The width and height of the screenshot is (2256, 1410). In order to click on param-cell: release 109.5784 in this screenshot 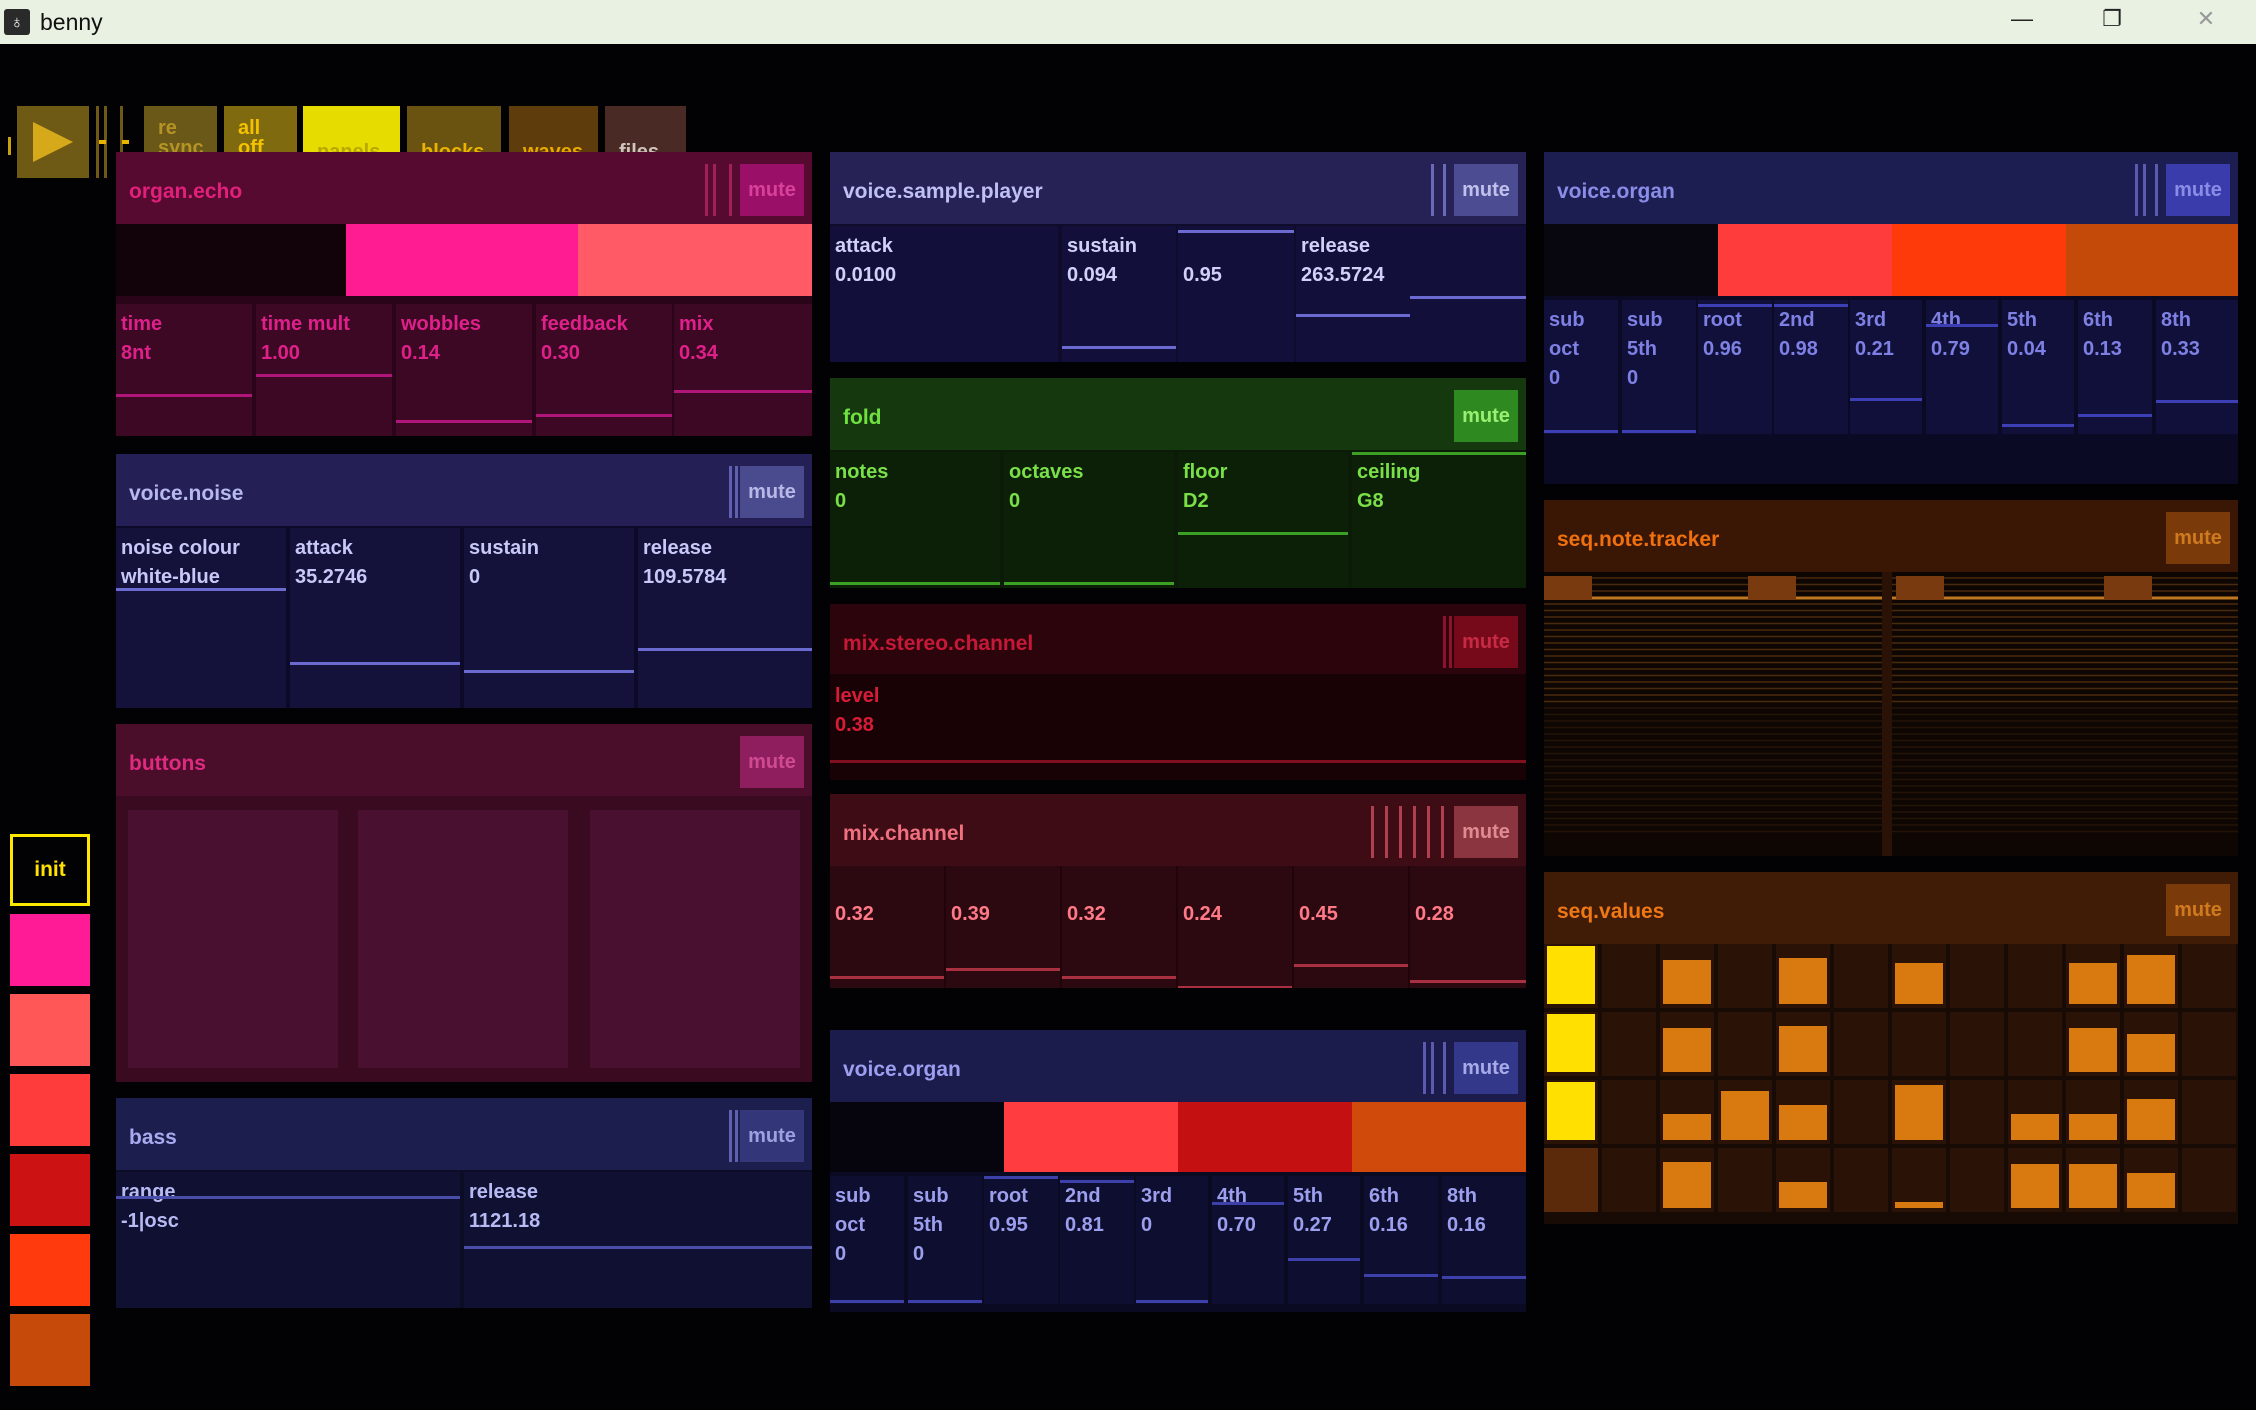, I will do `click(725, 618)`.